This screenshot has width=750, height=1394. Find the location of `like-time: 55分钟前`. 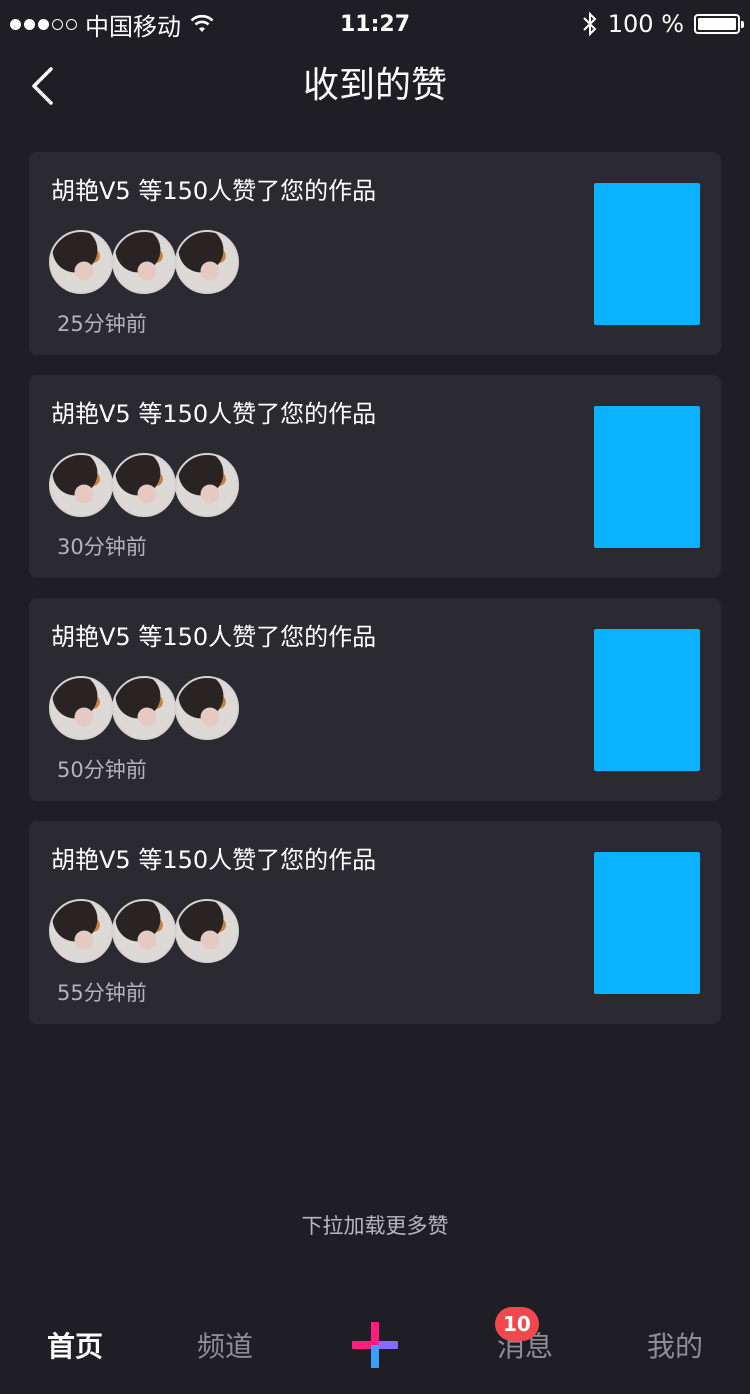

like-time: 55分钟前 is located at coordinates (102, 993).